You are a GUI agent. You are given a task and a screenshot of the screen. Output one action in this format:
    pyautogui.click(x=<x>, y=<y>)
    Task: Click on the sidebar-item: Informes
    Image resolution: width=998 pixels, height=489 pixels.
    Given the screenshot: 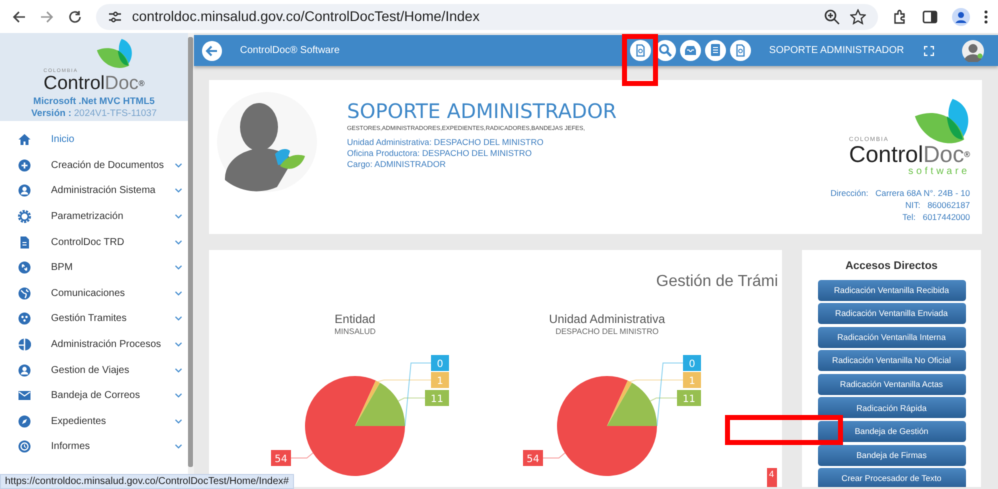 What is the action you would take?
    pyautogui.click(x=94, y=447)
    